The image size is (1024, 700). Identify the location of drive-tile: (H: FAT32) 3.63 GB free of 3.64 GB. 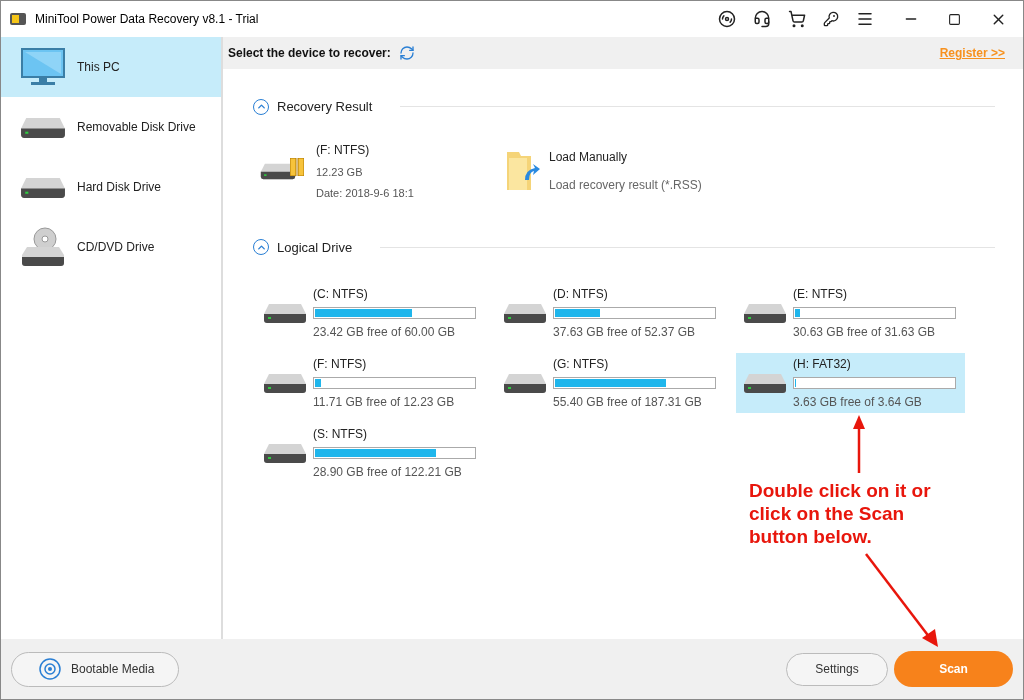
(850, 383).